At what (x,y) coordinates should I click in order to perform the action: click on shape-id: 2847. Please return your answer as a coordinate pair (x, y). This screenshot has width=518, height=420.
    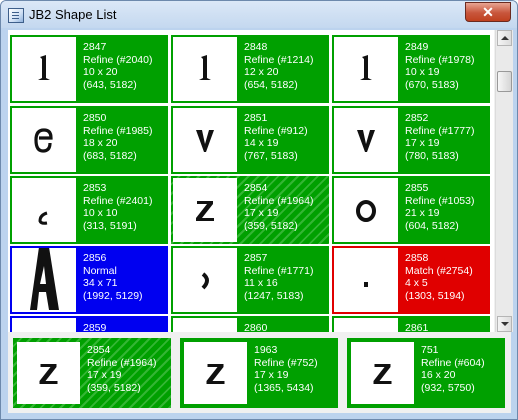
    Looking at the image, I should click on (95, 47).